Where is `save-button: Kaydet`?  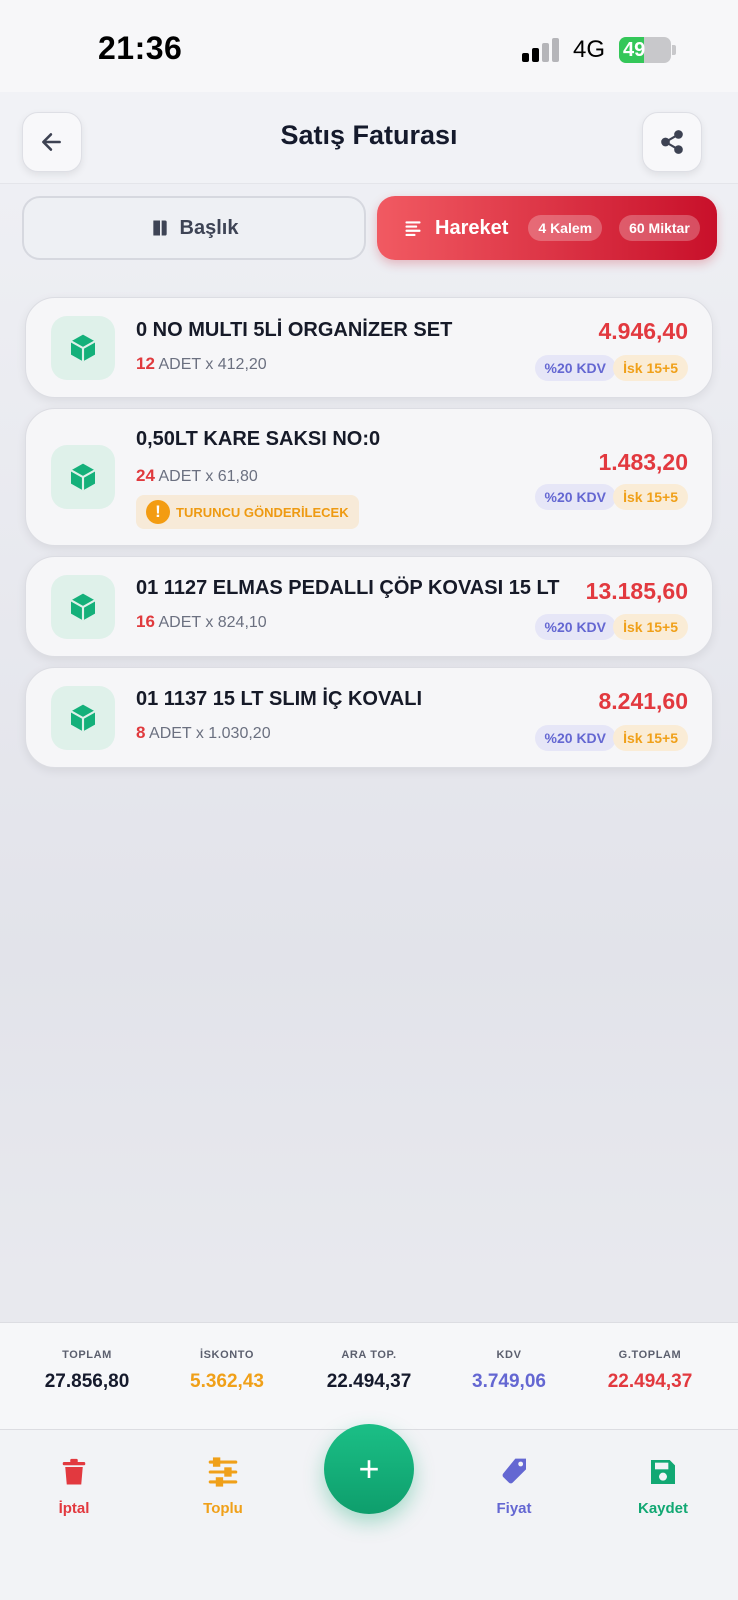 save-button: Kaydet is located at coordinates (663, 1484).